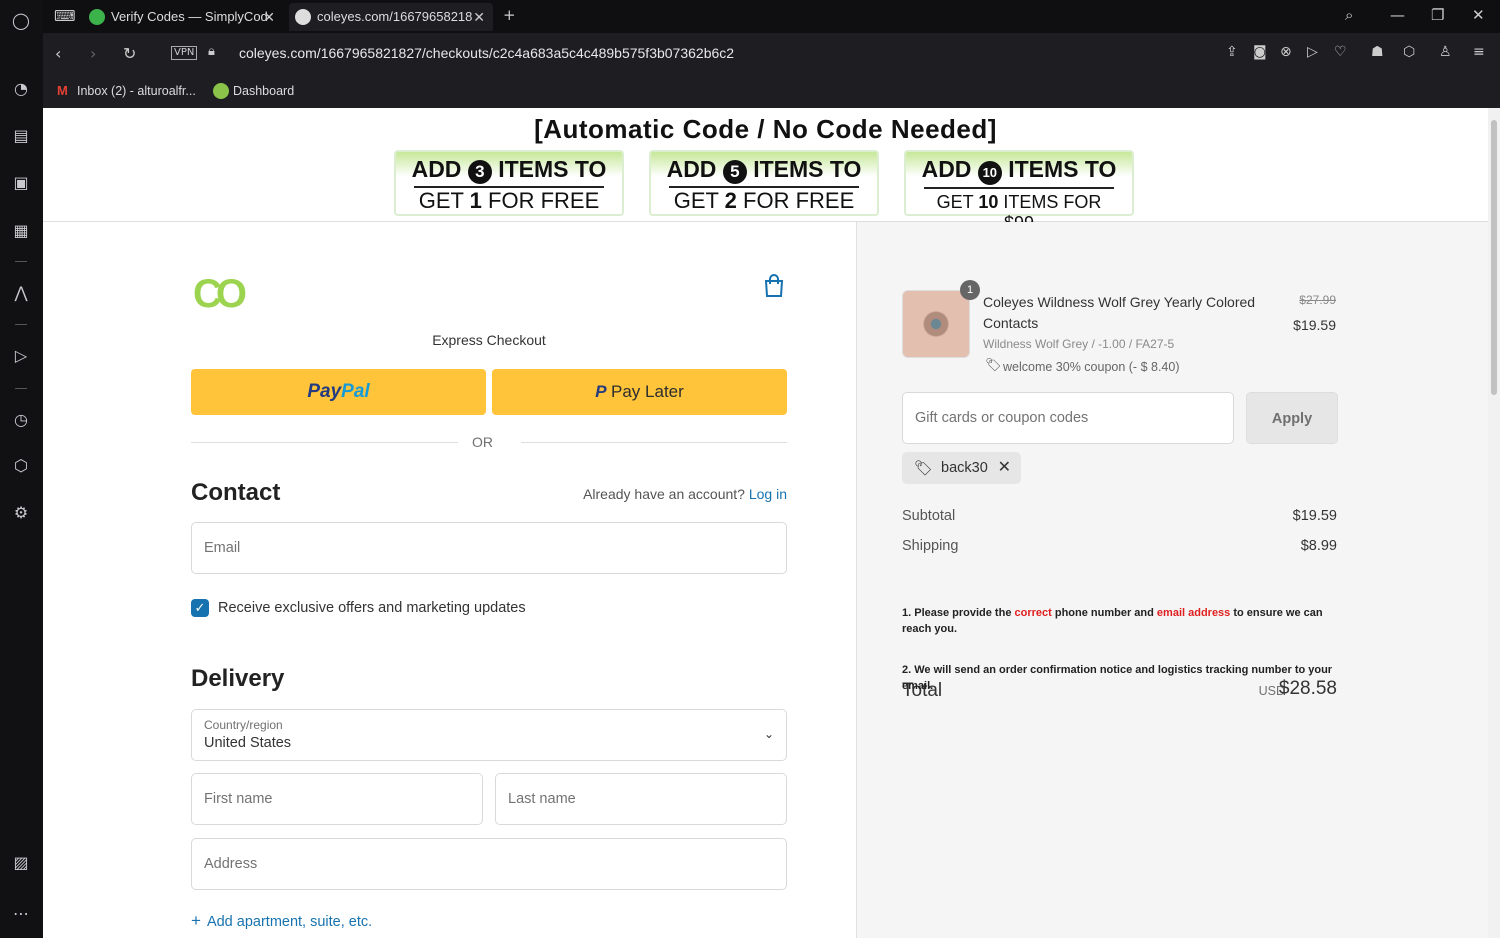  Describe the element at coordinates (1002, 418) in the screenshot. I see `coupon-placeholder: Gift cards or coupon codes` at that location.